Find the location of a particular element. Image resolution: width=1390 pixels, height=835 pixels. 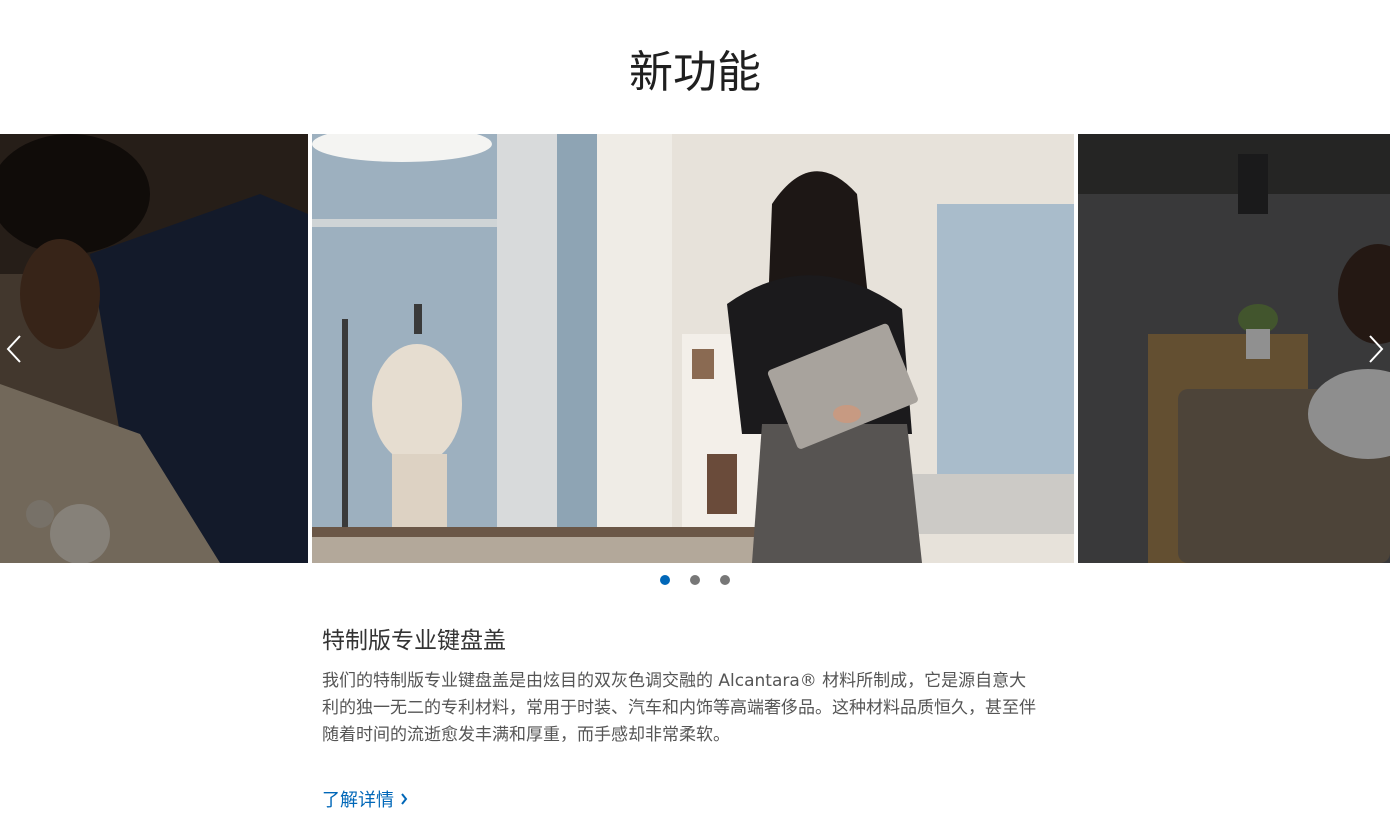

carousel-slide-next is located at coordinates (1234, 348).